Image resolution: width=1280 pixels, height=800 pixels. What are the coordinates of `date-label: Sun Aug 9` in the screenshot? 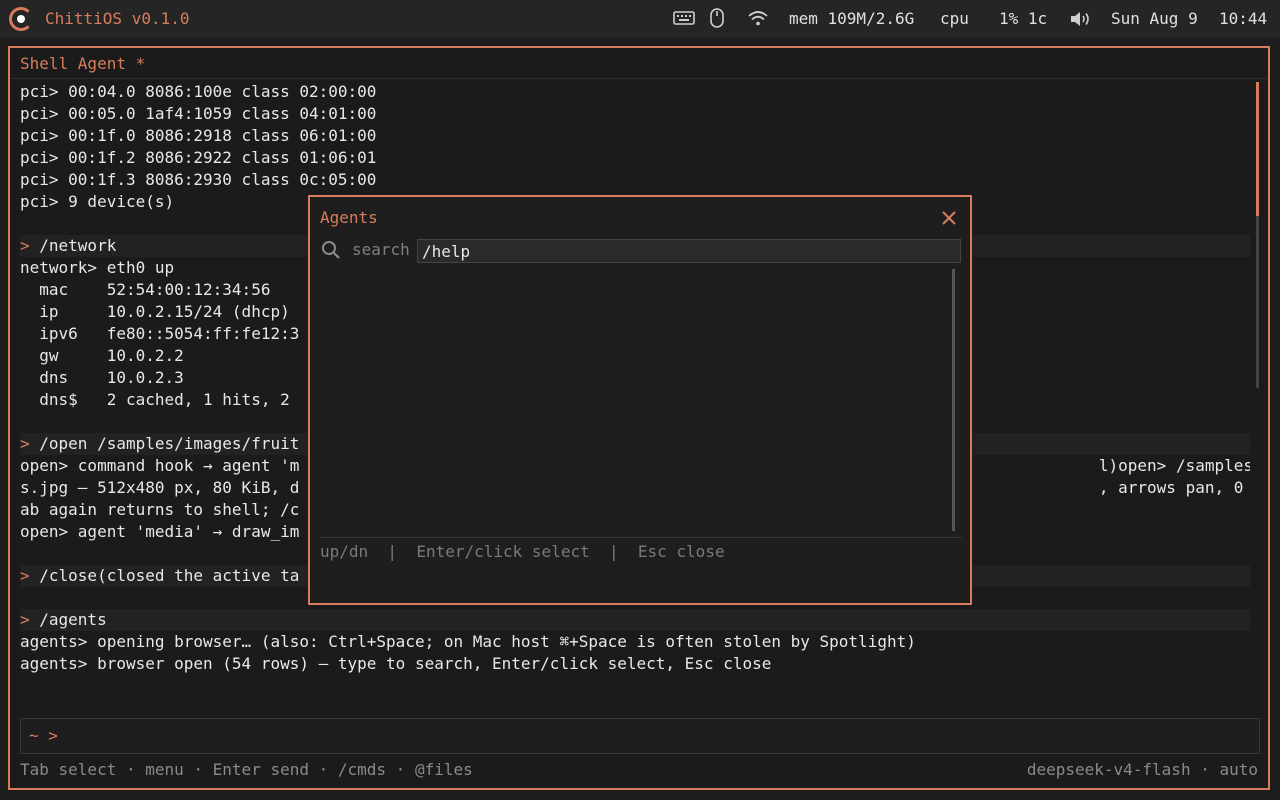 It's located at (1154, 18).